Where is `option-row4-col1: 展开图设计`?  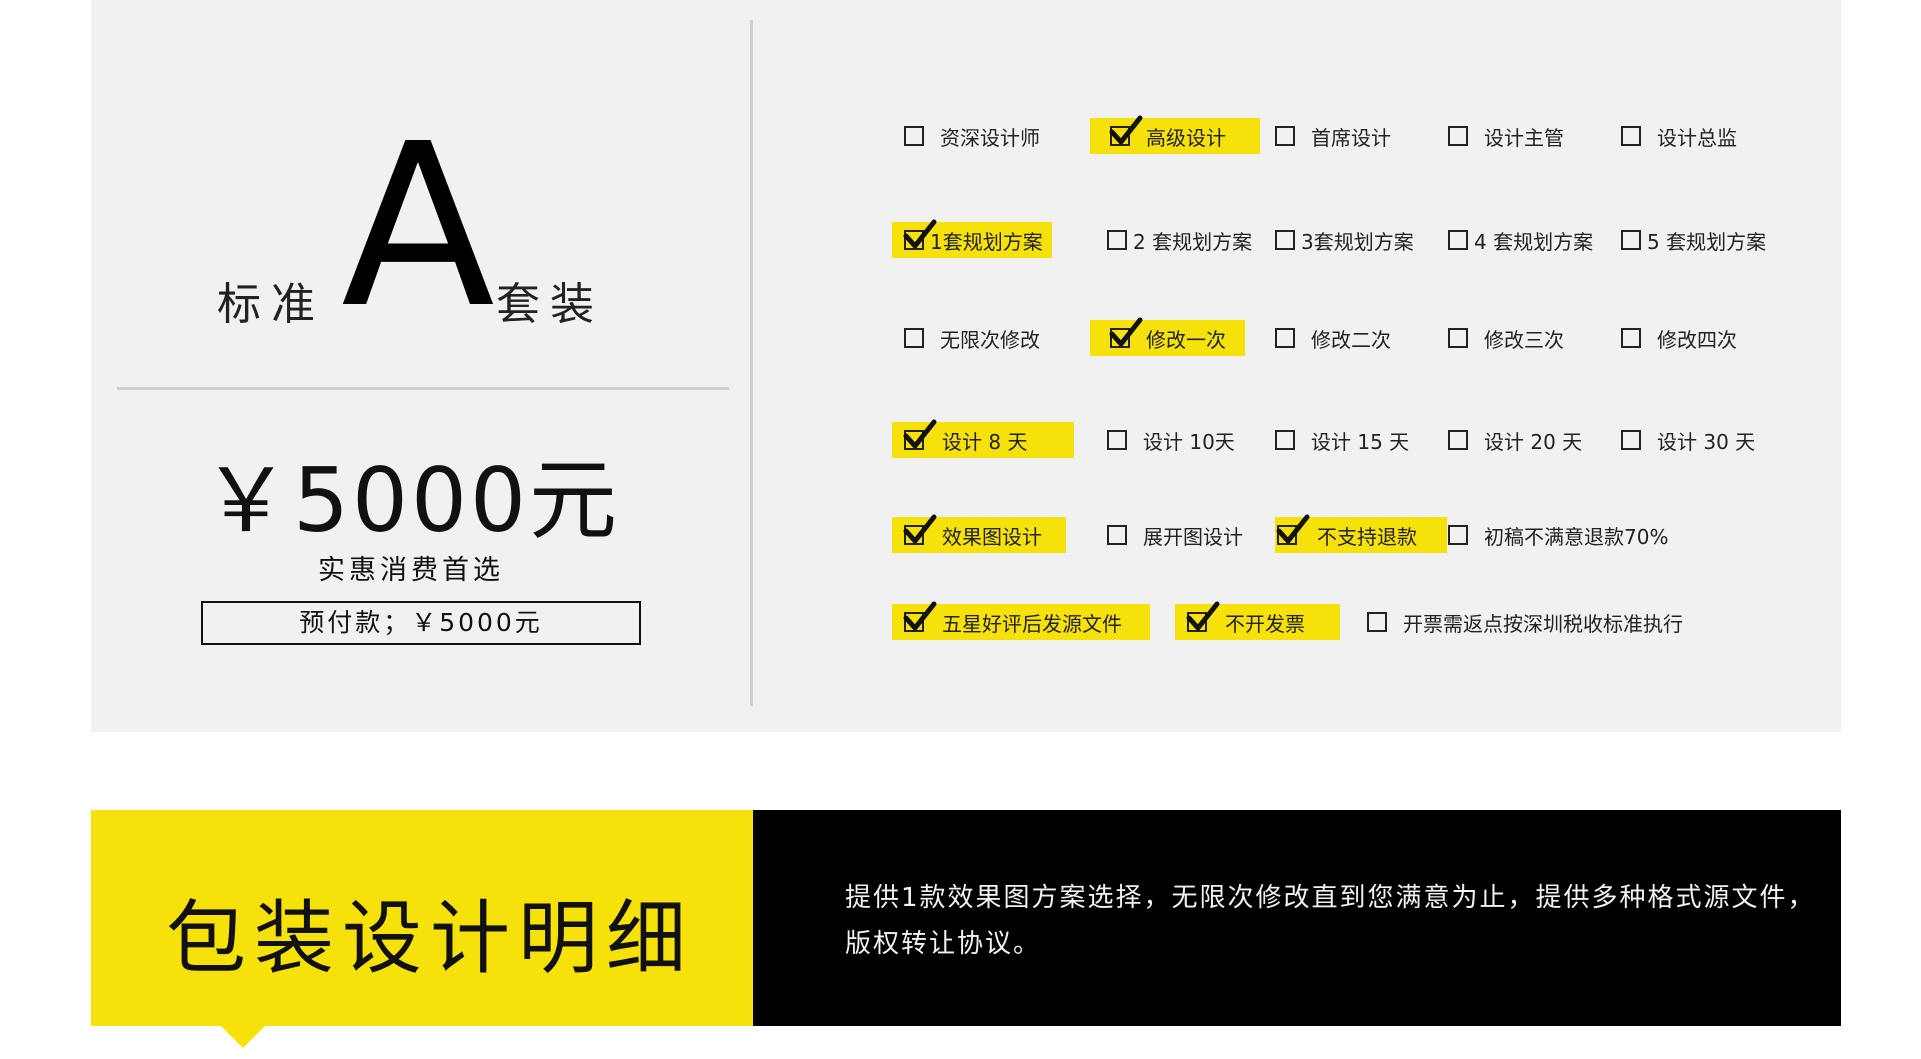
option-row4-col1: 展开图设计 is located at coordinates (1189, 535).